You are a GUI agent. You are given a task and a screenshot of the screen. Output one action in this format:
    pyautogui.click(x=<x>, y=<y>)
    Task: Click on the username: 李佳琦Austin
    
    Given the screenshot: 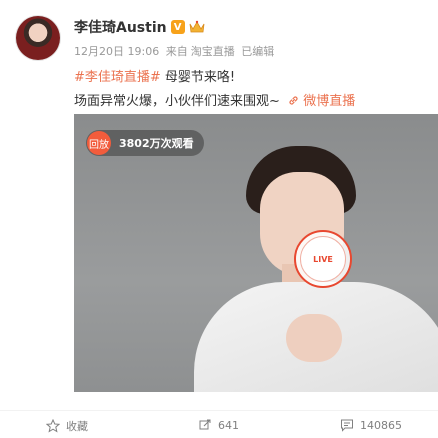 What is the action you would take?
    pyautogui.click(x=120, y=27)
    